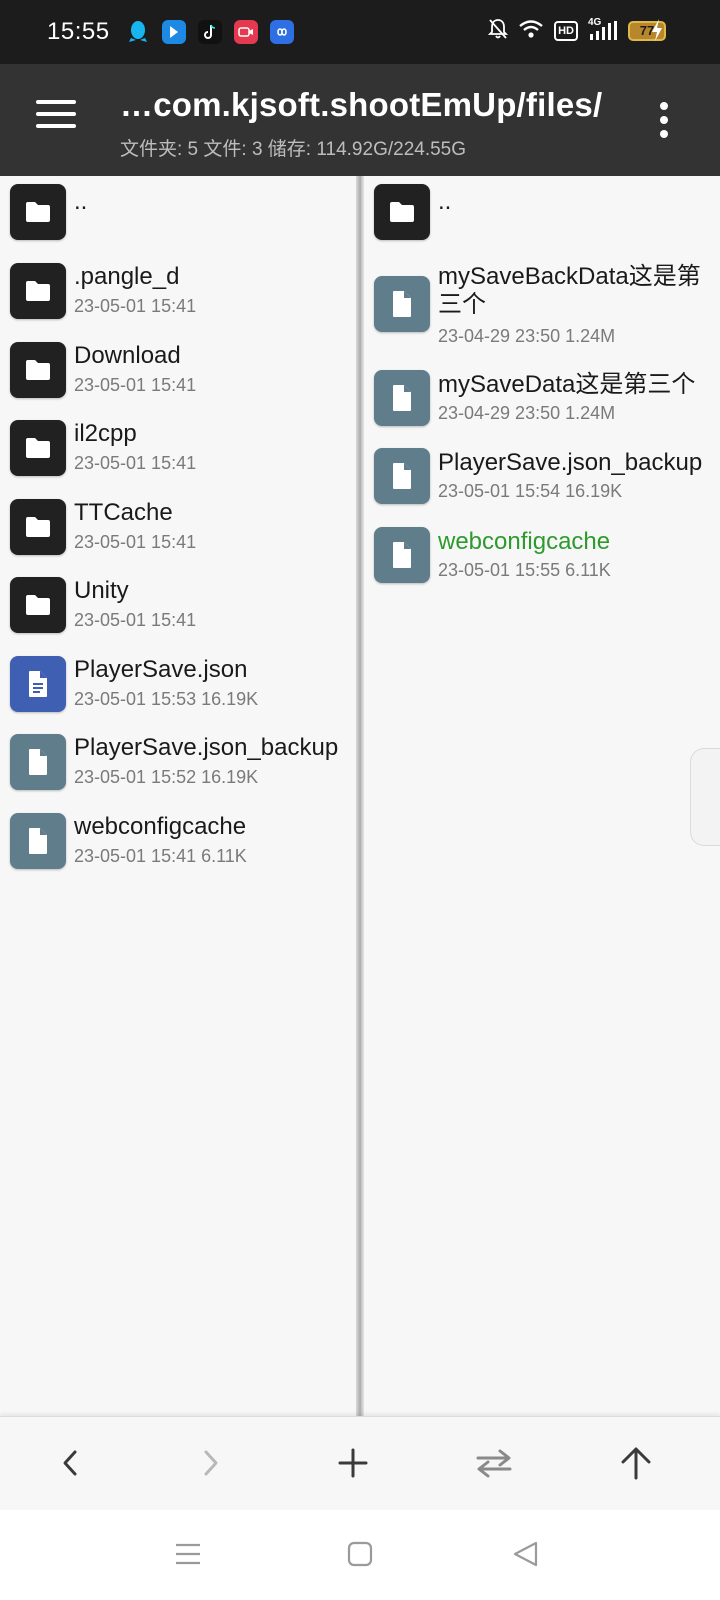 This screenshot has width=720, height=1600. What do you see at coordinates (595, 22) in the screenshot?
I see `network-type: 4G` at bounding box center [595, 22].